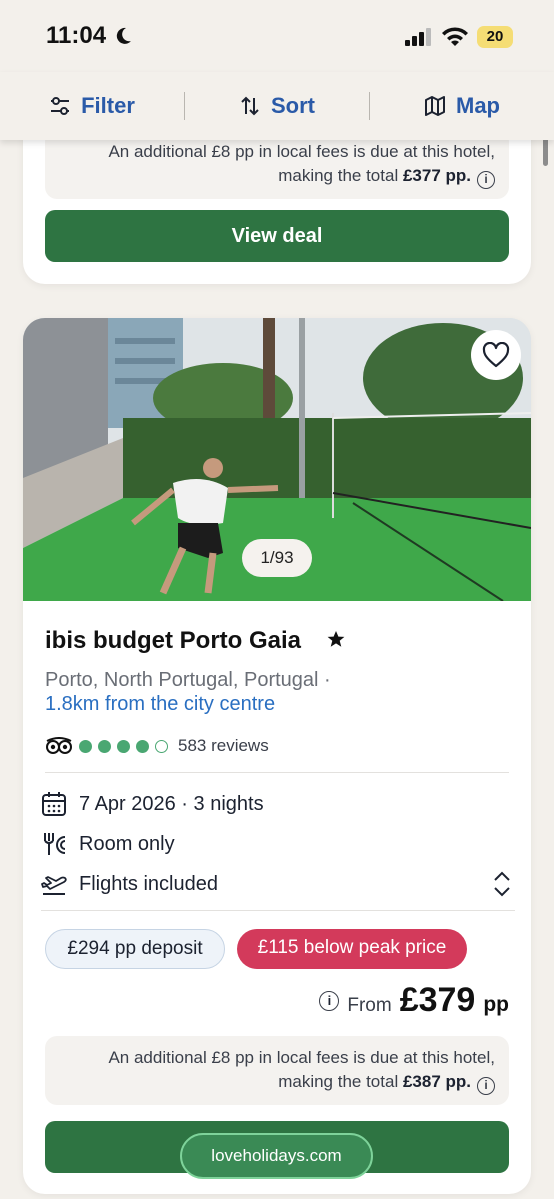 Image resolution: width=554 pixels, height=1199 pixels. What do you see at coordinates (436, 1081) in the screenshot?
I see `fee-total: £387 pp.` at bounding box center [436, 1081].